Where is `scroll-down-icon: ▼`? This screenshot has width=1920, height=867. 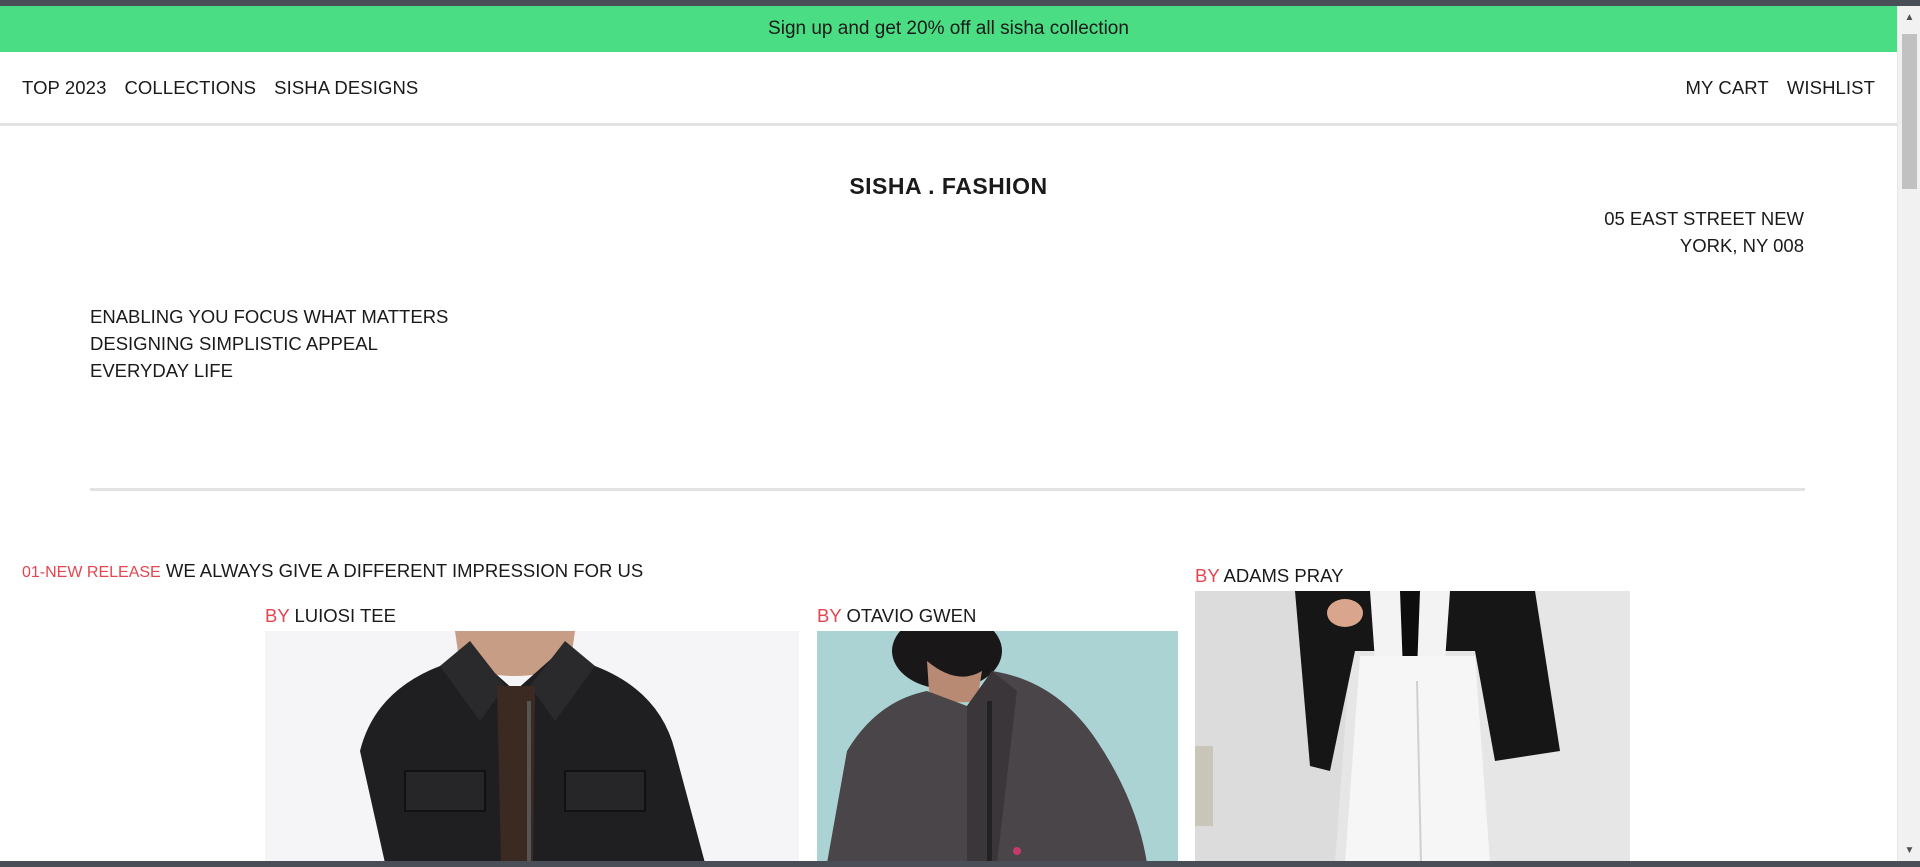 scroll-down-icon: ▼ is located at coordinates (1909, 850).